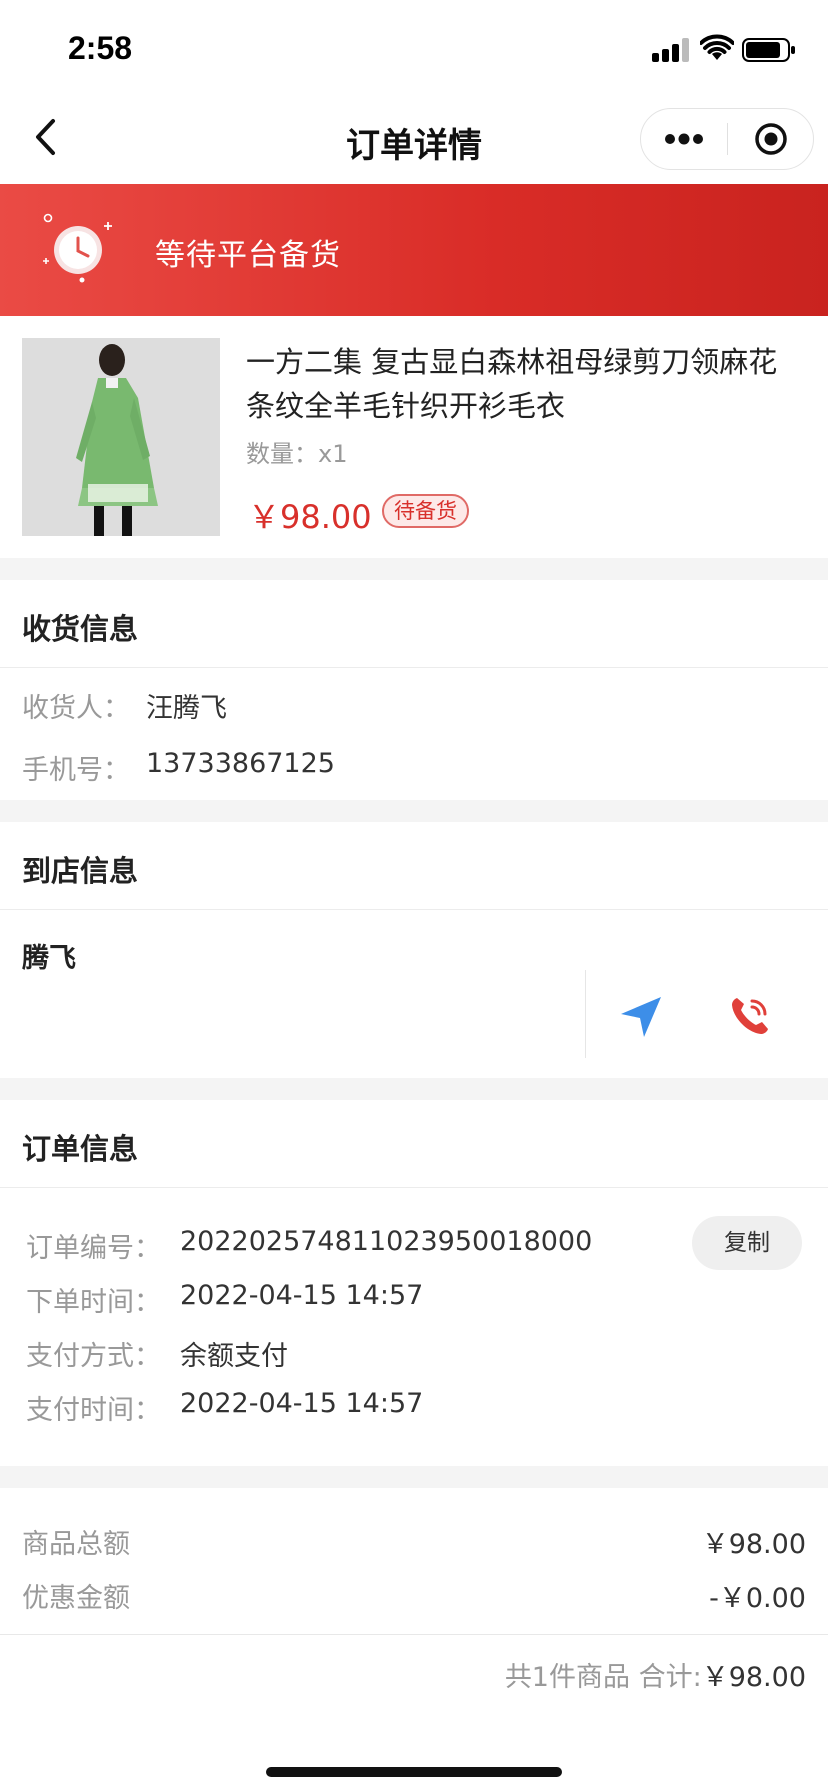  I want to click on payment-method-value: 余额支付, so click(234, 1356).